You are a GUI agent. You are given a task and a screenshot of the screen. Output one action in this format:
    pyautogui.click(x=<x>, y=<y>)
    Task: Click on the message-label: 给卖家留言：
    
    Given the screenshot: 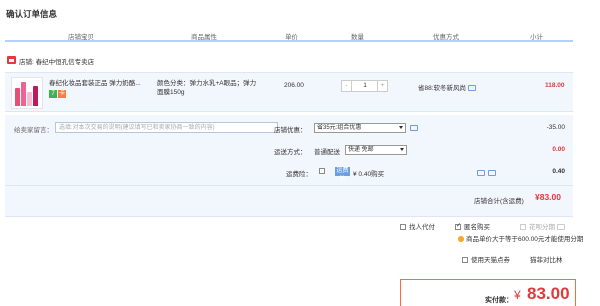 What is the action you would take?
    pyautogui.click(x=33, y=130)
    